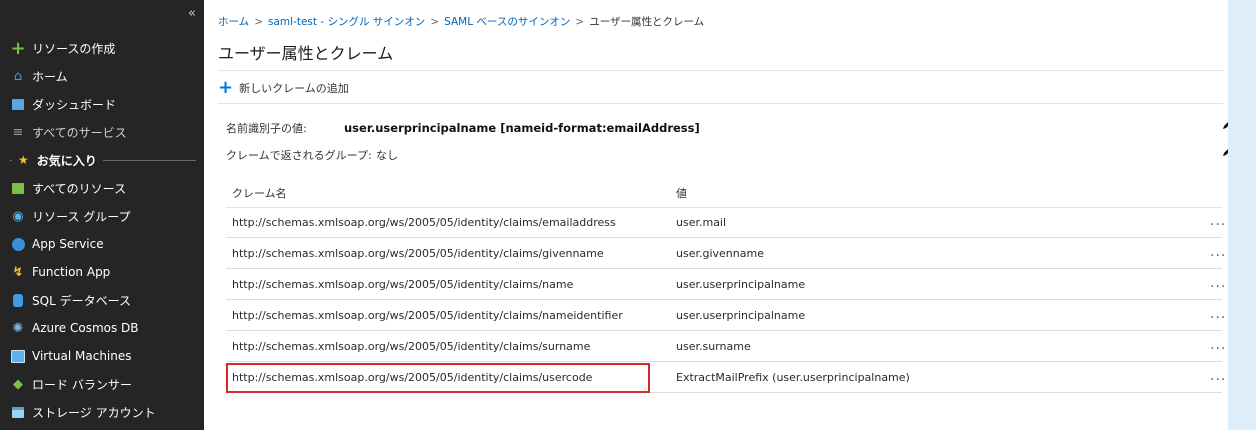 The height and width of the screenshot is (430, 1256). Describe the element at coordinates (387, 155) in the screenshot. I see `groups-value: なし` at that location.